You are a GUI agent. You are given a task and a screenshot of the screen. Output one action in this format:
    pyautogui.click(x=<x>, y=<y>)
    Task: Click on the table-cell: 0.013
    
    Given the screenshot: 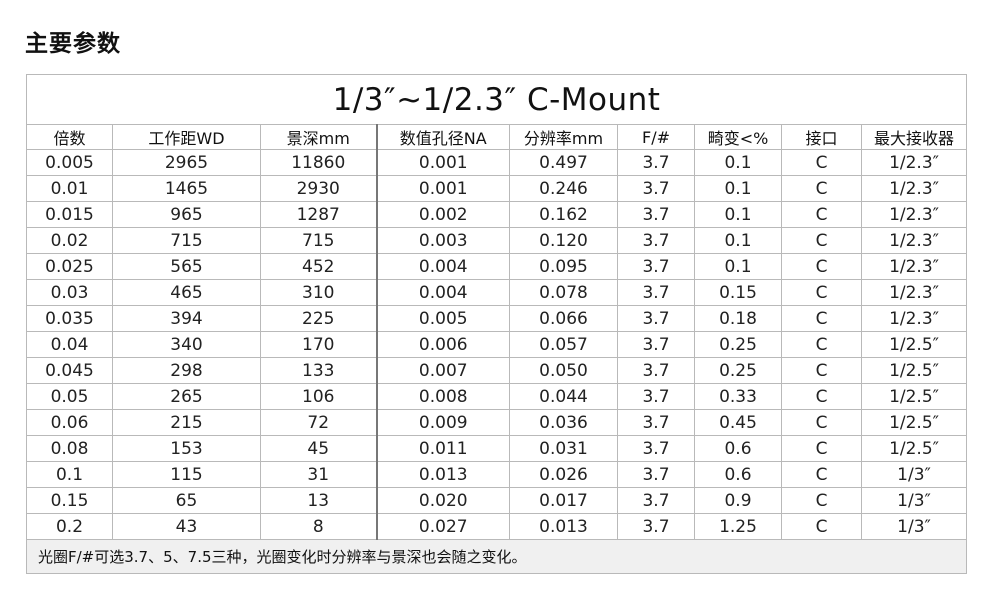 What is the action you would take?
    pyautogui.click(x=563, y=526)
    